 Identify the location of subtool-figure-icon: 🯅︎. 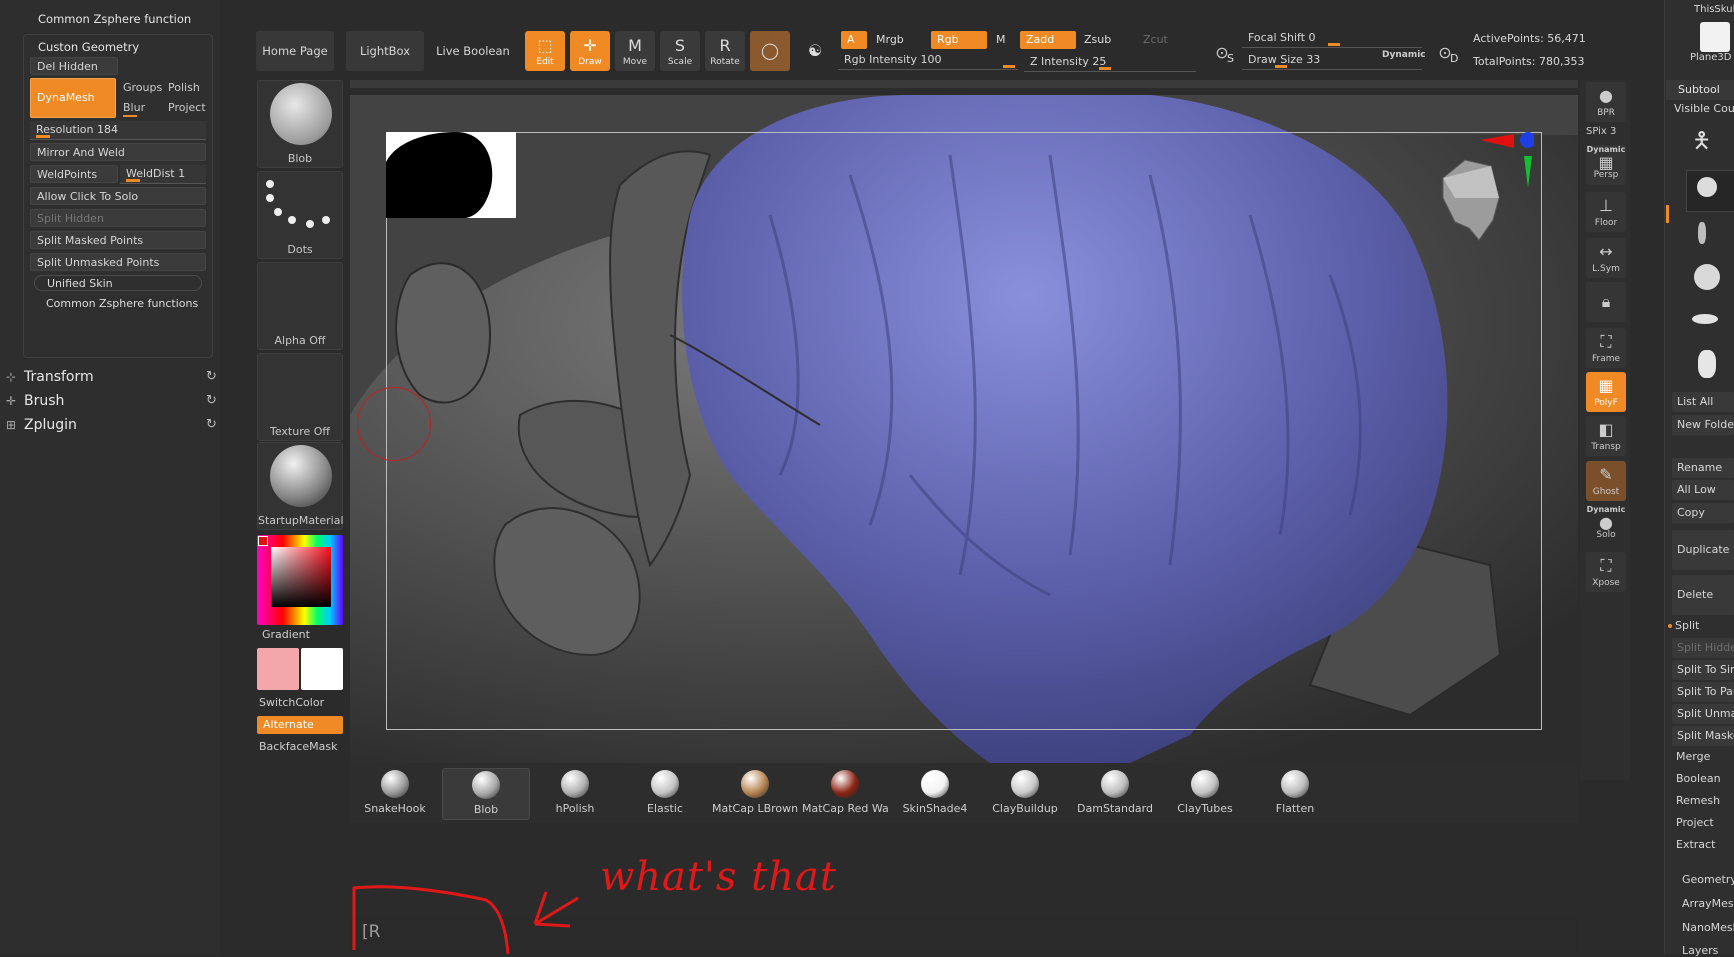
(1701, 143).